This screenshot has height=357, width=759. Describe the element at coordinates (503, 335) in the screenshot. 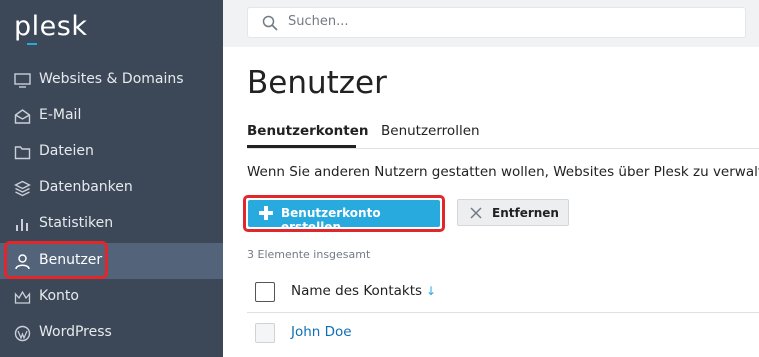

I see `table-row: John Doe` at that location.